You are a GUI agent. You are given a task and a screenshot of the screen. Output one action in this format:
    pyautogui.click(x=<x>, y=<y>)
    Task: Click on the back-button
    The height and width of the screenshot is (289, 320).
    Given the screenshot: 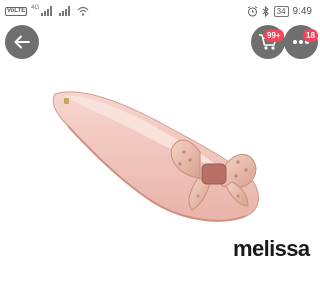 What is the action you would take?
    pyautogui.click(x=22, y=42)
    